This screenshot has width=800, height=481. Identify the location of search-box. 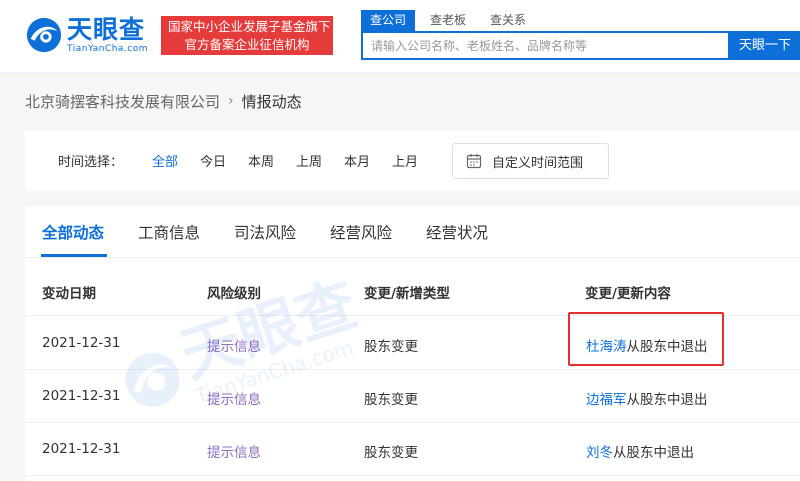
(545, 45).